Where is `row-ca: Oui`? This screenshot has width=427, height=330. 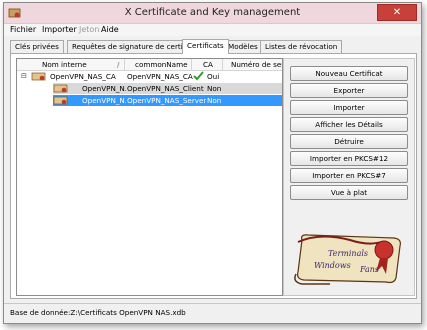
row-ca: Oui is located at coordinates (213, 76).